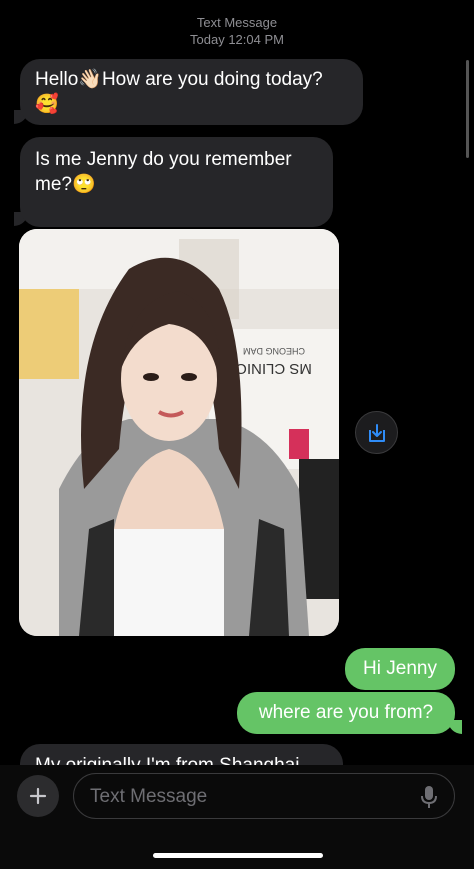  What do you see at coordinates (191, 92) in the screenshot?
I see `message-bubble-incoming: Hello👋🏻How are you doing today? 🥰` at bounding box center [191, 92].